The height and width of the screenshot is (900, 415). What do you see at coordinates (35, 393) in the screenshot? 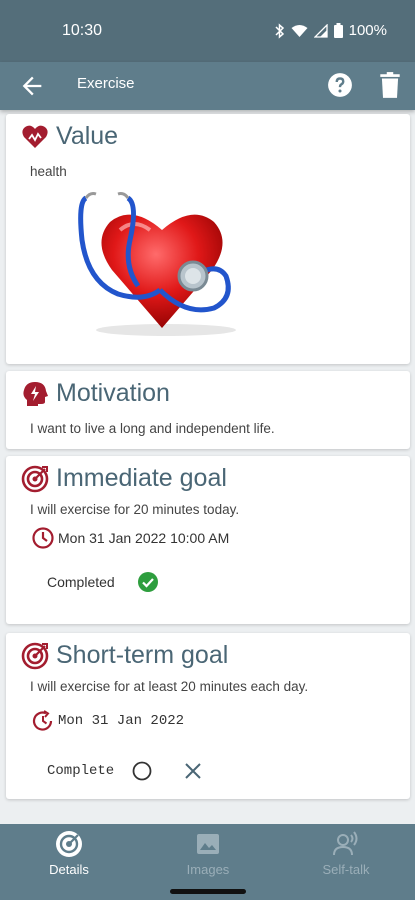
I see `motivation-head-icon` at bounding box center [35, 393].